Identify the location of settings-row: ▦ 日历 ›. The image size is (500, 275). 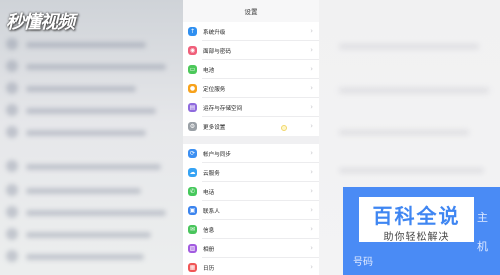
(251, 266).